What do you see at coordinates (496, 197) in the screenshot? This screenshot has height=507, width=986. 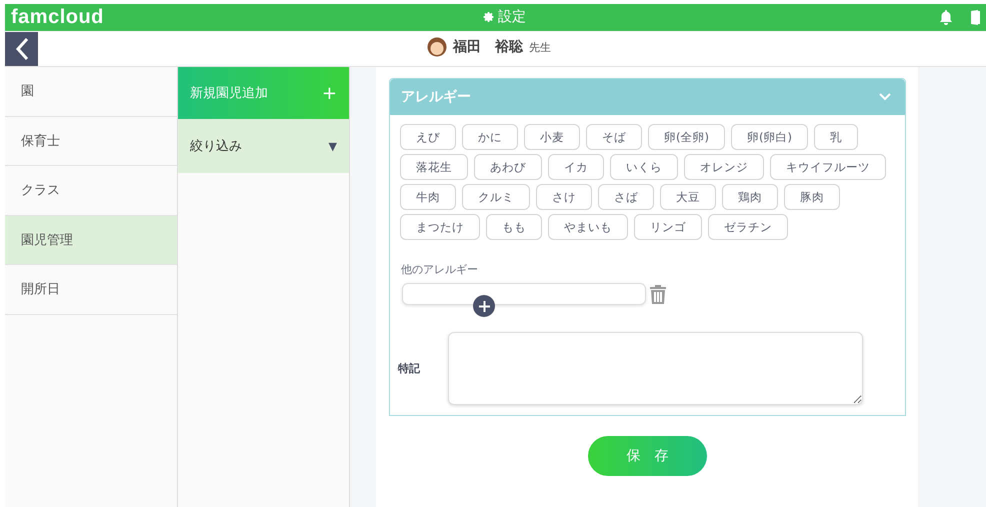 I see `allergy-chip: クルミ` at bounding box center [496, 197].